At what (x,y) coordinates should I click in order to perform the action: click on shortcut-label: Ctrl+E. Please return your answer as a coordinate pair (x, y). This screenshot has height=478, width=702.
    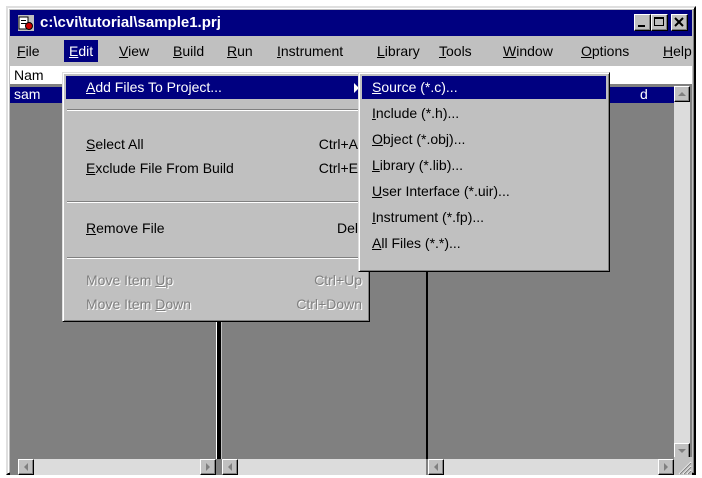
    Looking at the image, I should click on (338, 168).